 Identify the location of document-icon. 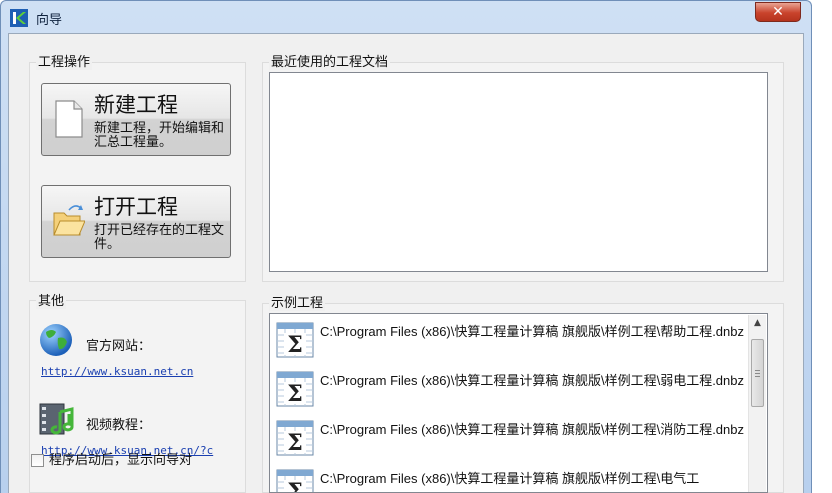
(69, 119).